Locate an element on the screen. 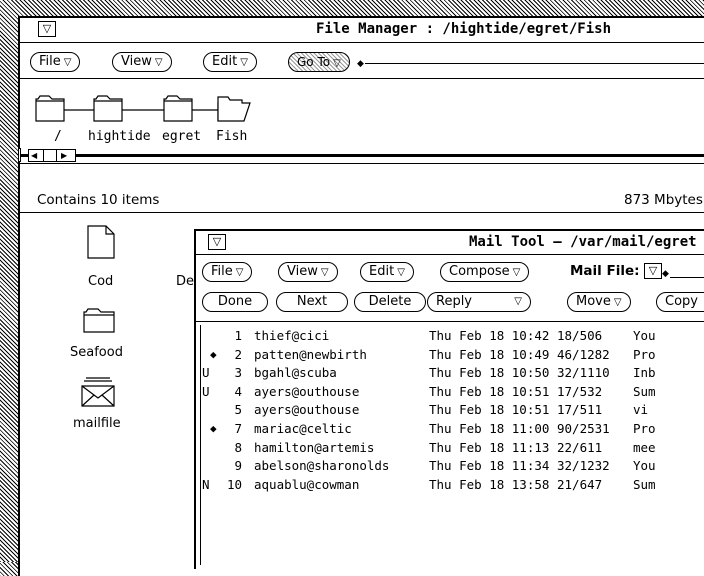 The image size is (704, 576). message-sender: aquablu@cowman is located at coordinates (307, 484).